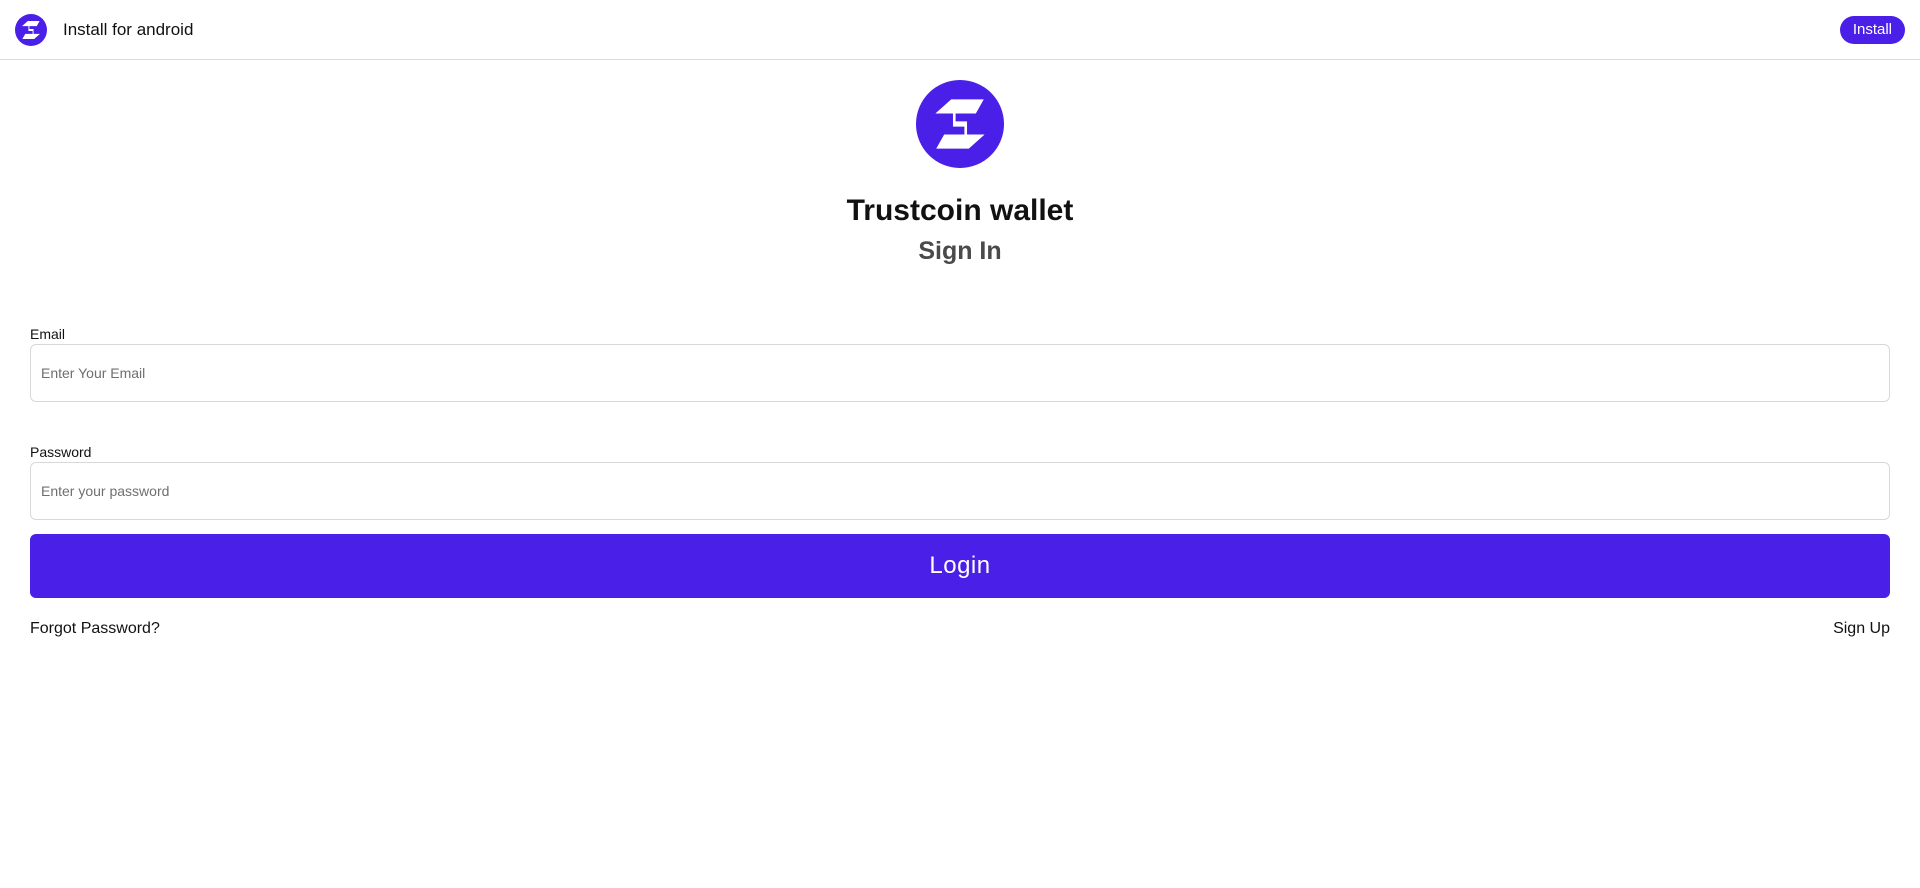 The width and height of the screenshot is (1920, 888). Describe the element at coordinates (128, 29) in the screenshot. I see `install-banner-text: Install for android` at that location.